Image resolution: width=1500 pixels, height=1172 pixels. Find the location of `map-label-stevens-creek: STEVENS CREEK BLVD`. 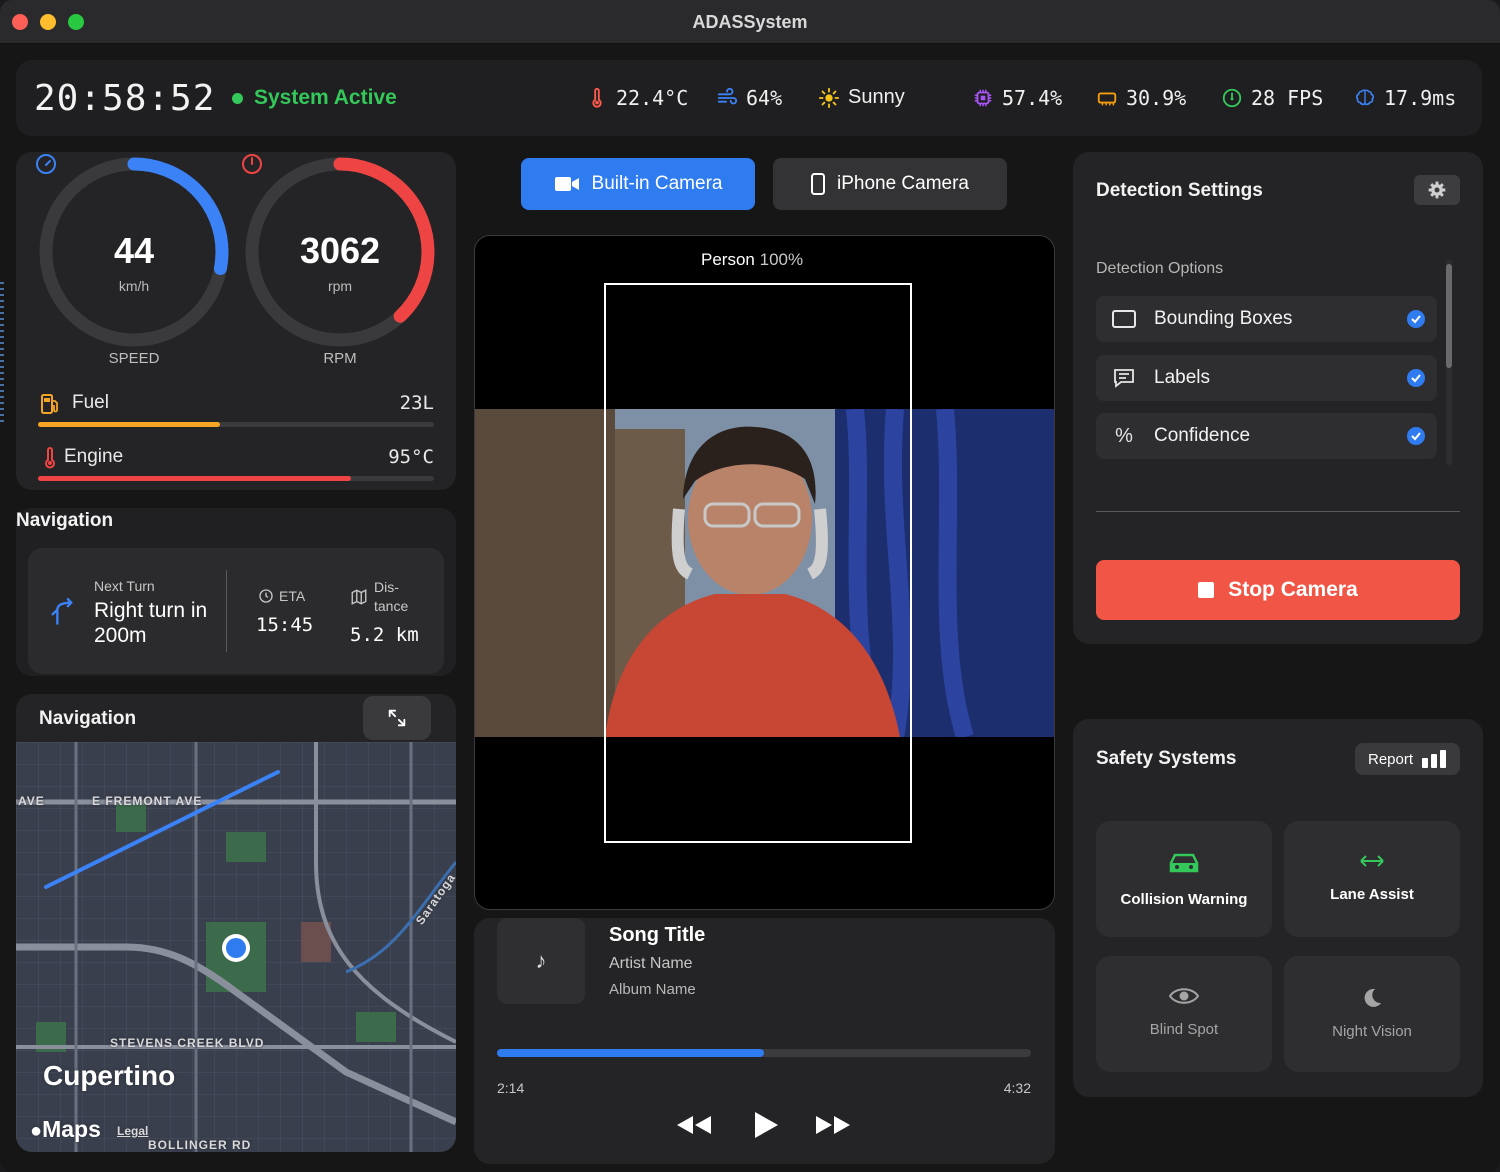

map-label-stevens-creek: STEVENS CREEK BLVD is located at coordinates (187, 1043).